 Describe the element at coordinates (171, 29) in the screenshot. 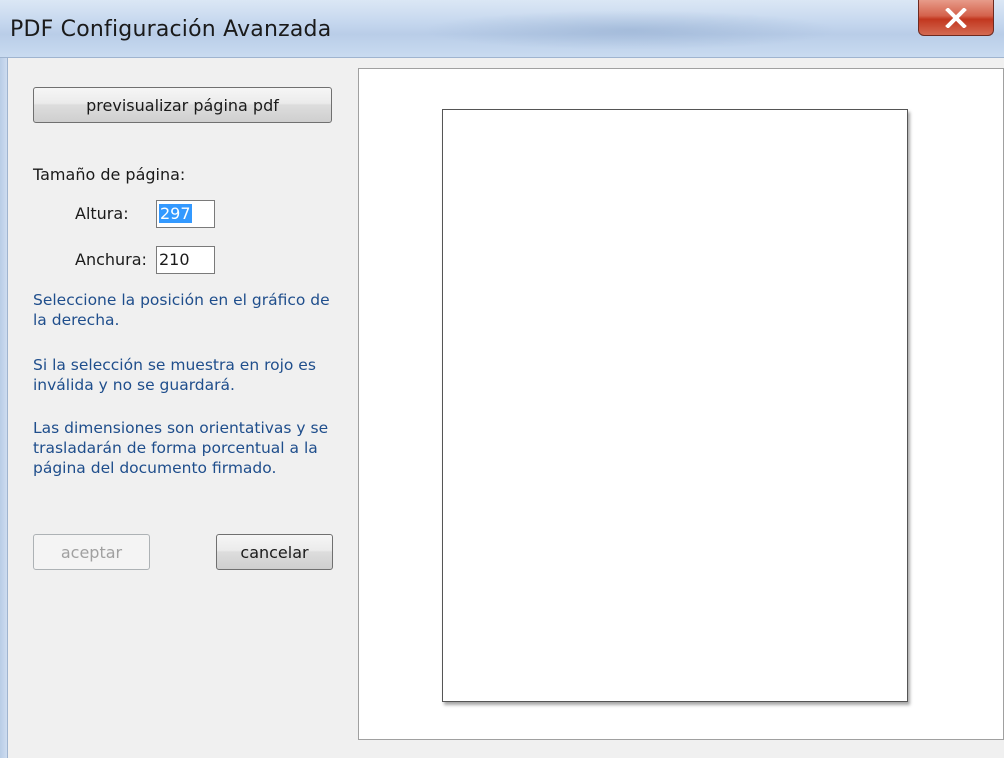

I see `window-title: PDF Configuración Avanzada` at that location.